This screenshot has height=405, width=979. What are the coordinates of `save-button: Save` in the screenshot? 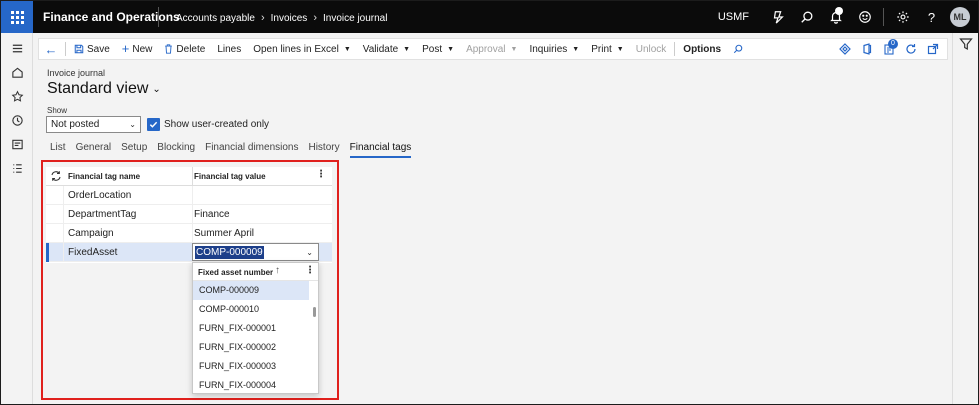 It's located at (92, 49).